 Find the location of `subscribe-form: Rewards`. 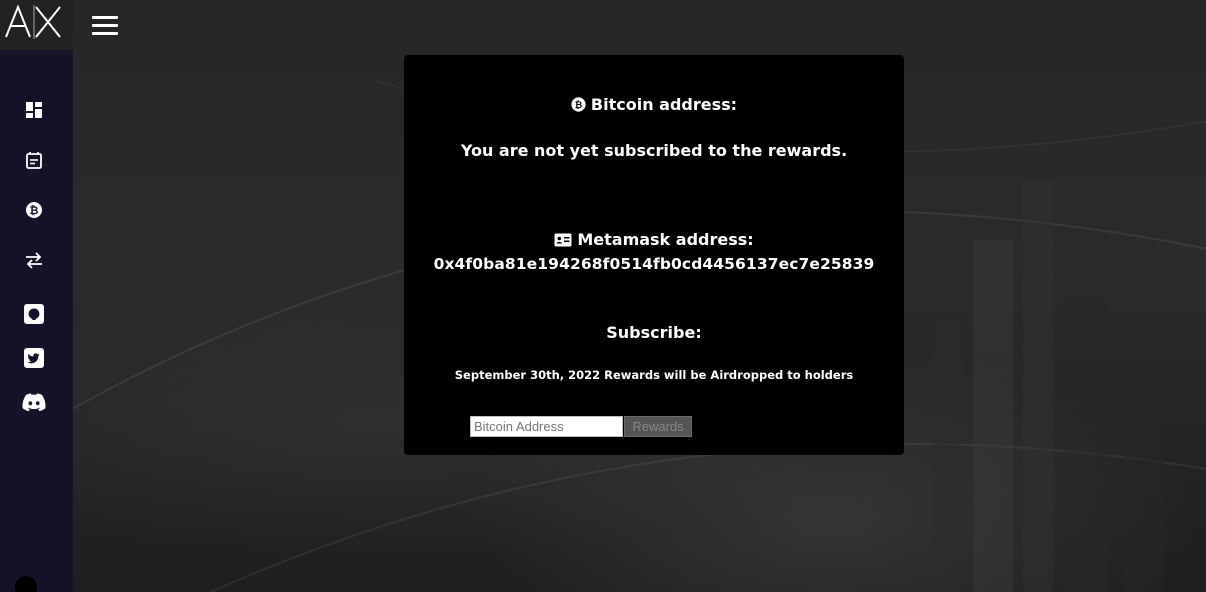

subscribe-form: Rewards is located at coordinates (581, 426).